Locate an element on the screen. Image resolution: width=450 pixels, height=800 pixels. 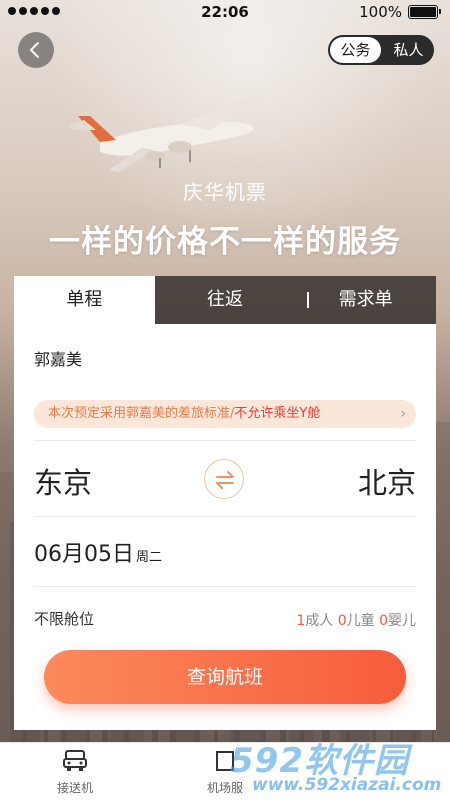
status-bar: 22:06 100% is located at coordinates (225, 12).